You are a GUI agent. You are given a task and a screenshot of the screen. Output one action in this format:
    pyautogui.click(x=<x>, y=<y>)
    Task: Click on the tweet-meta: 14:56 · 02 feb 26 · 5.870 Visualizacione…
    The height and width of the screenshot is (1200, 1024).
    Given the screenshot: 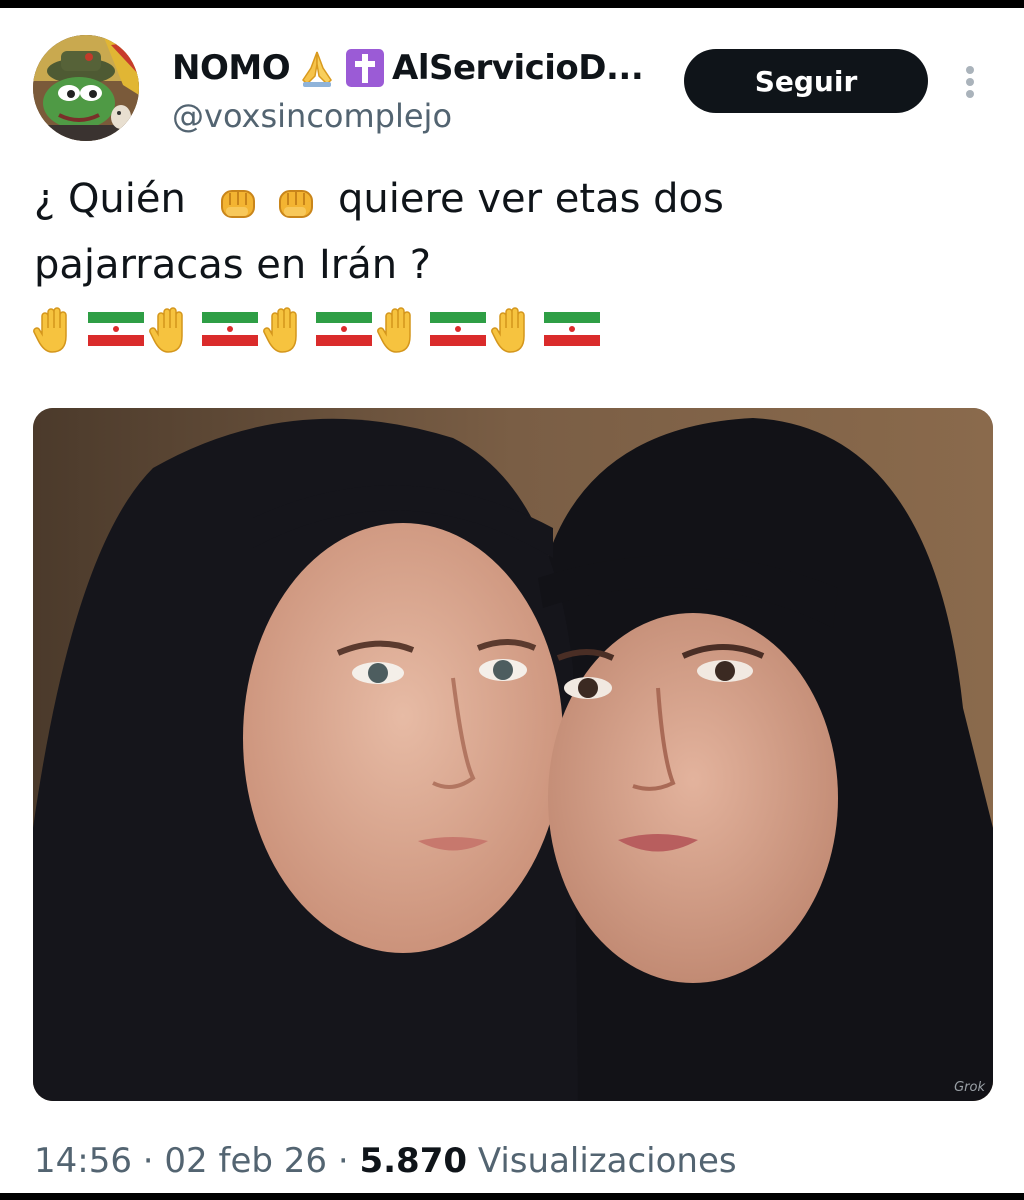 What is the action you would take?
    pyautogui.click(x=385, y=1161)
    